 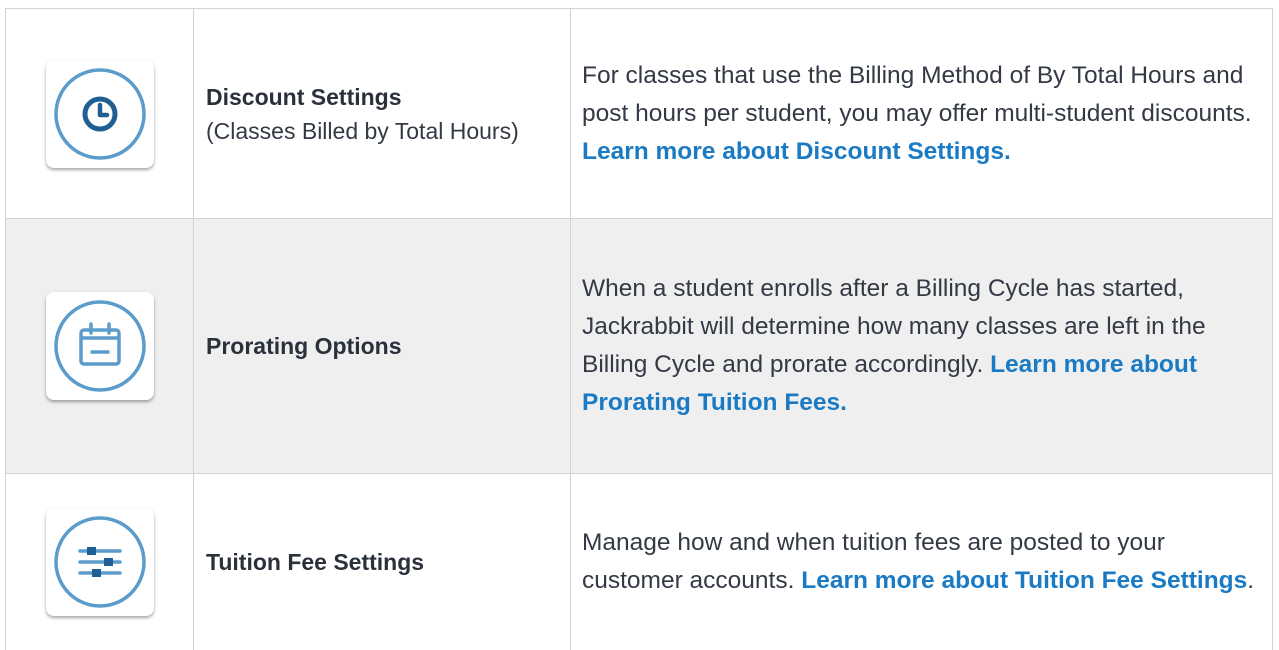 I want to click on trailing-period: ., so click(x=1251, y=580).